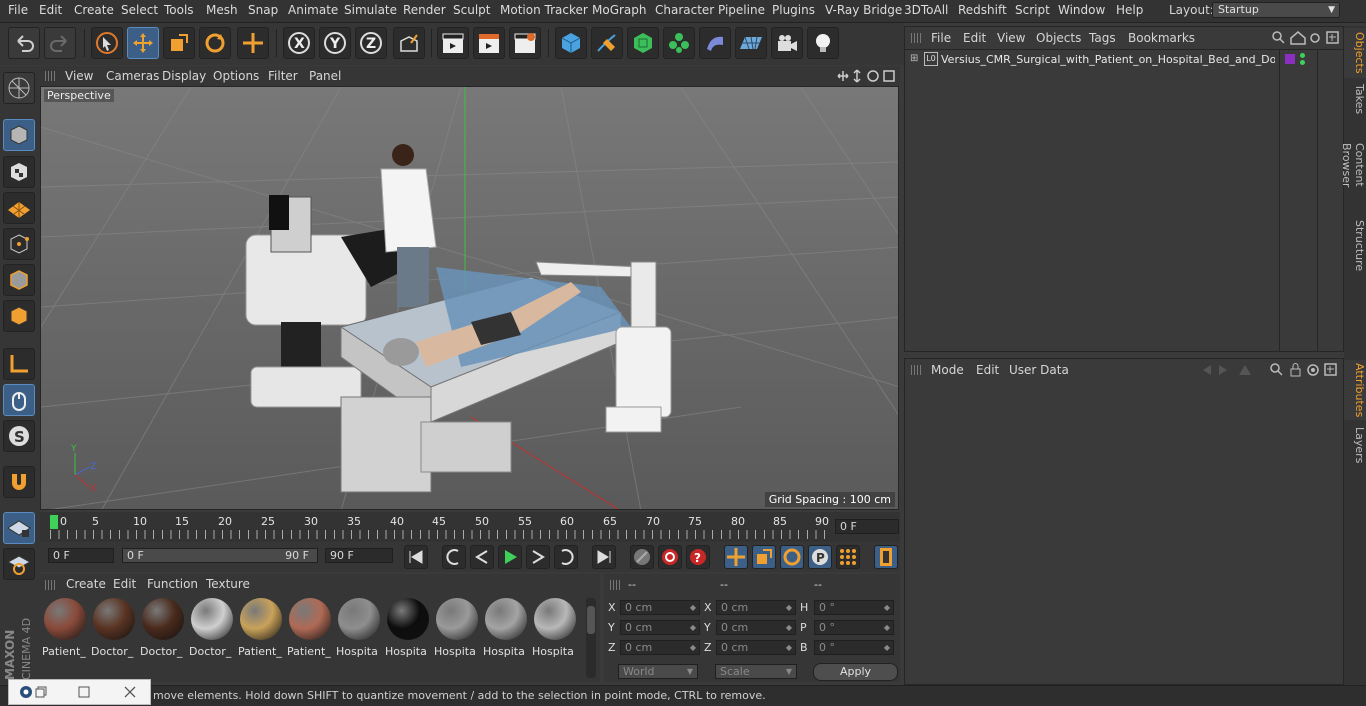  What do you see at coordinates (132, 76) in the screenshot?
I see `viewport-menu-cameras: Cameras` at bounding box center [132, 76].